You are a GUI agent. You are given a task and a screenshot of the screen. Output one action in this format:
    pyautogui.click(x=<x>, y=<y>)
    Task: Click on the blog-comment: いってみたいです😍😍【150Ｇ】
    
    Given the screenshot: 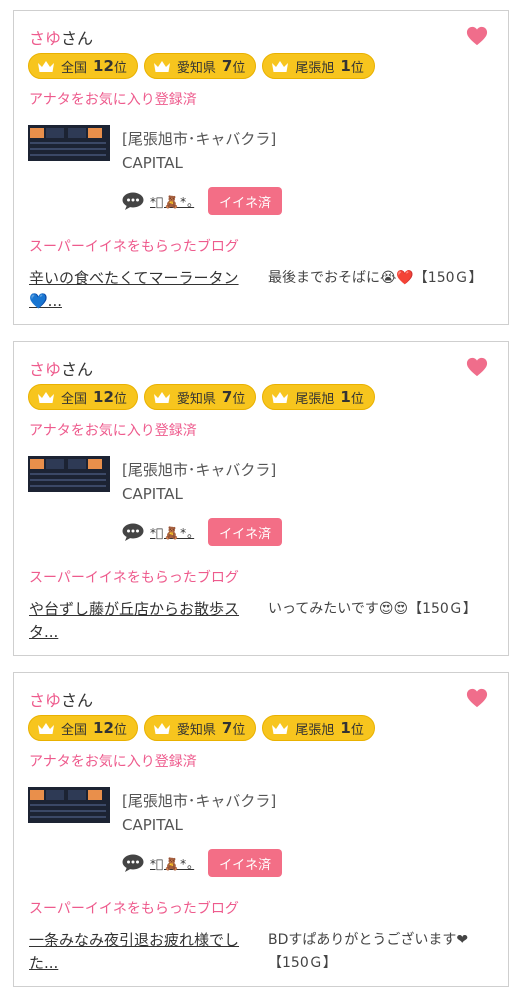 What is the action you would take?
    pyautogui.click(x=372, y=609)
    